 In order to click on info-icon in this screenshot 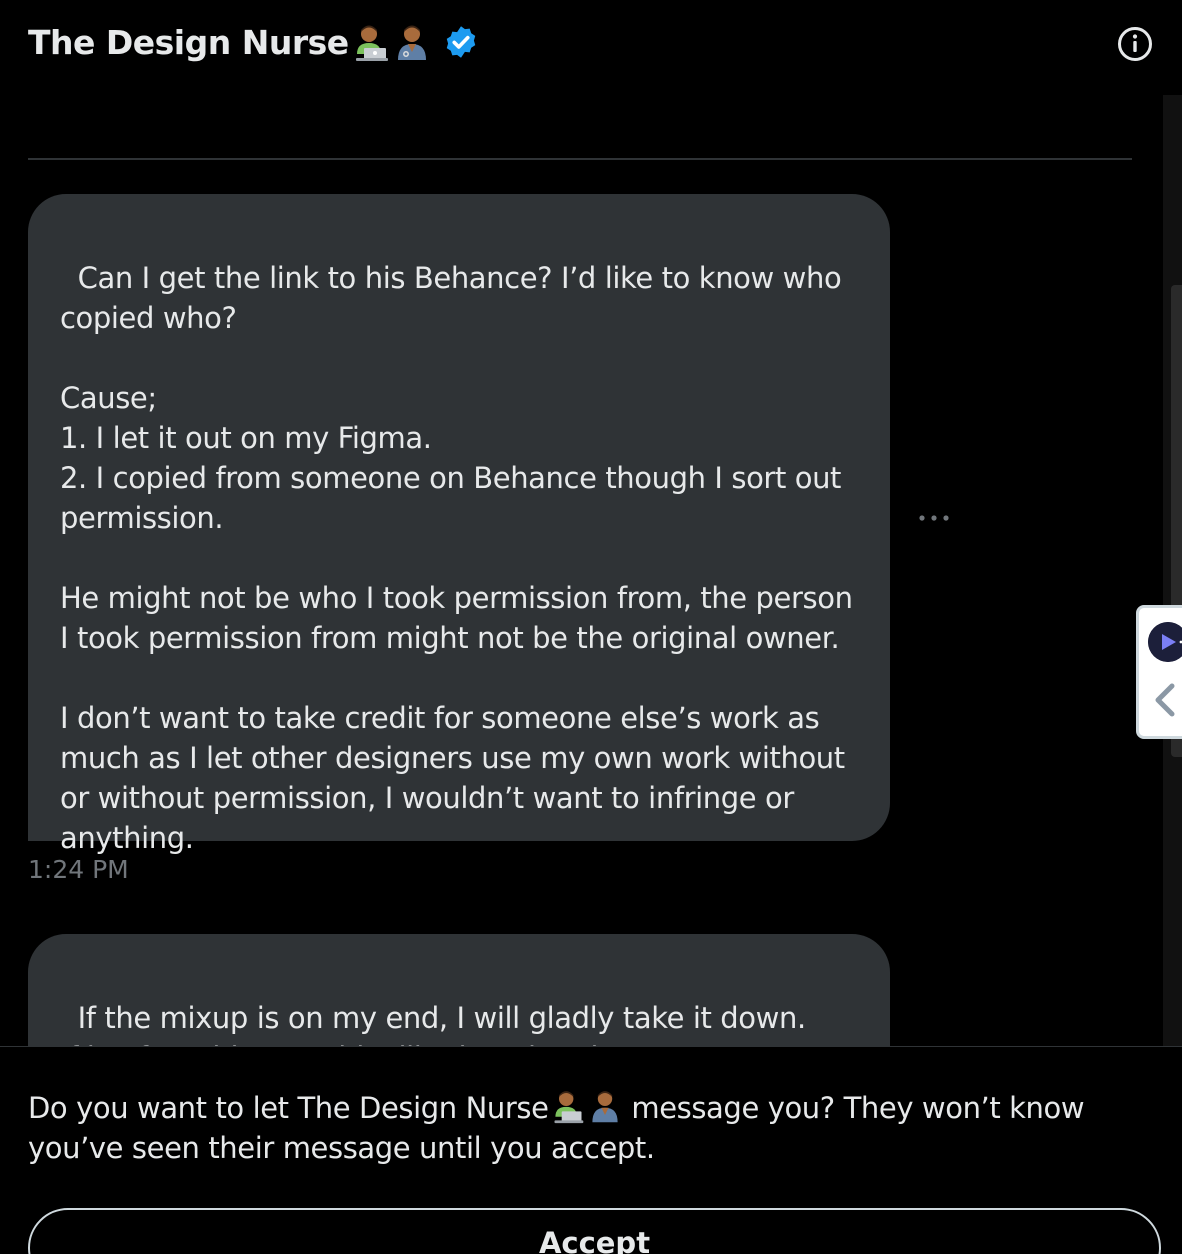, I will do `click(1135, 44)`.